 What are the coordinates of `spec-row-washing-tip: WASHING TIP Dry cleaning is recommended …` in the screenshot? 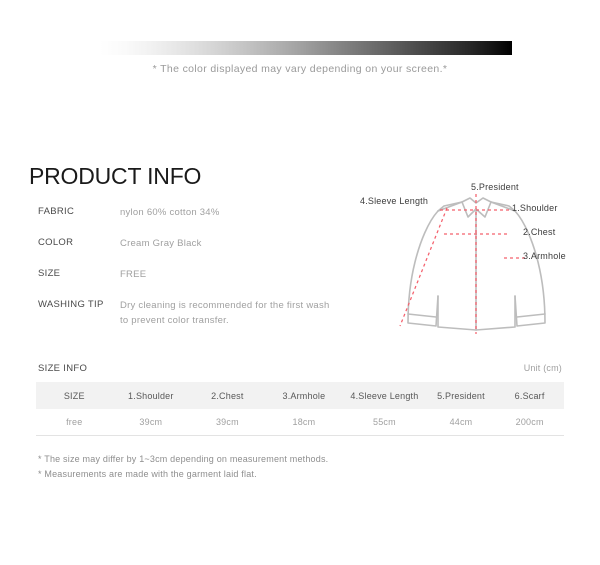 It's located at (193, 313).